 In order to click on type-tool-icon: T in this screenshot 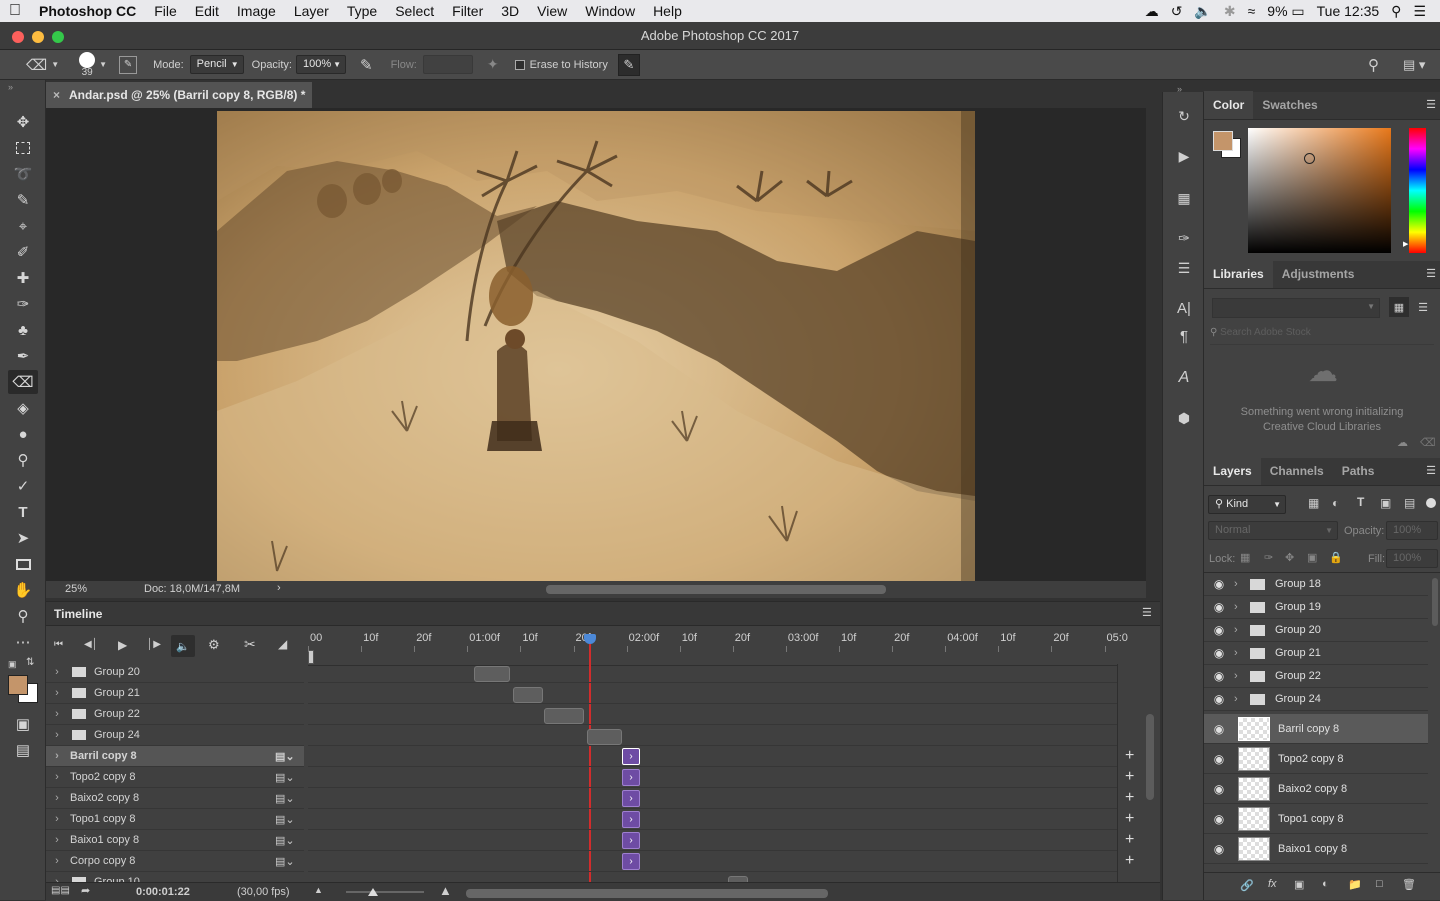, I will do `click(23, 512)`.